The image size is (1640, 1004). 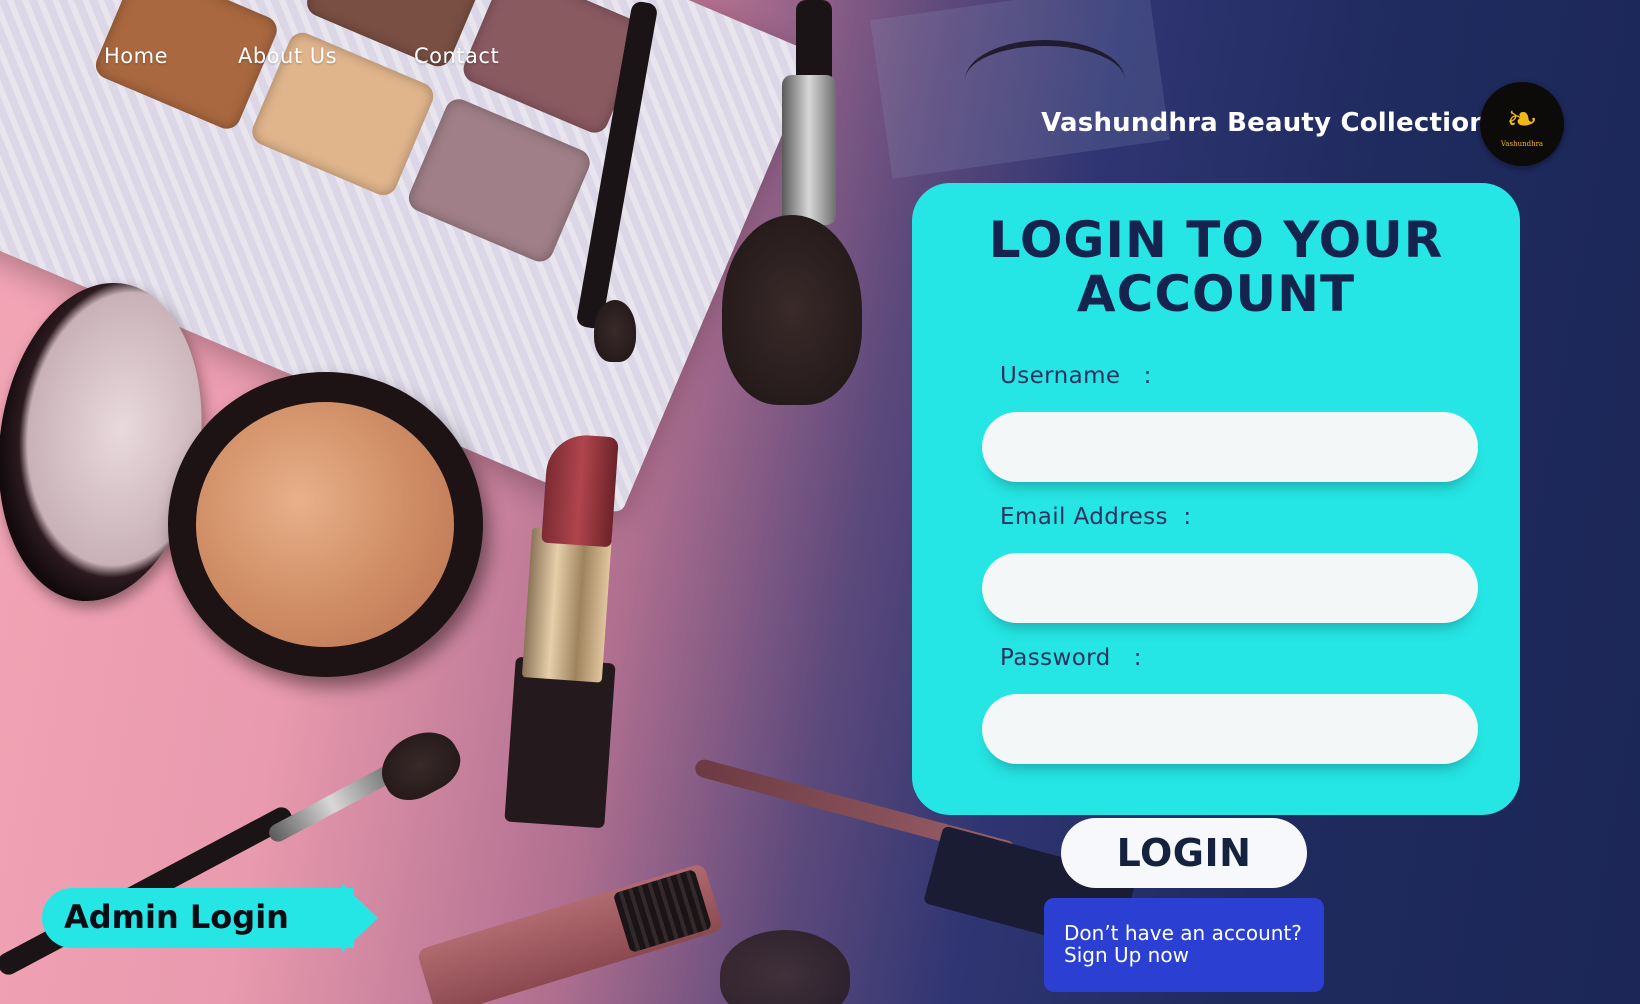 I want to click on admin-login-label: Admin Login, so click(x=176, y=917).